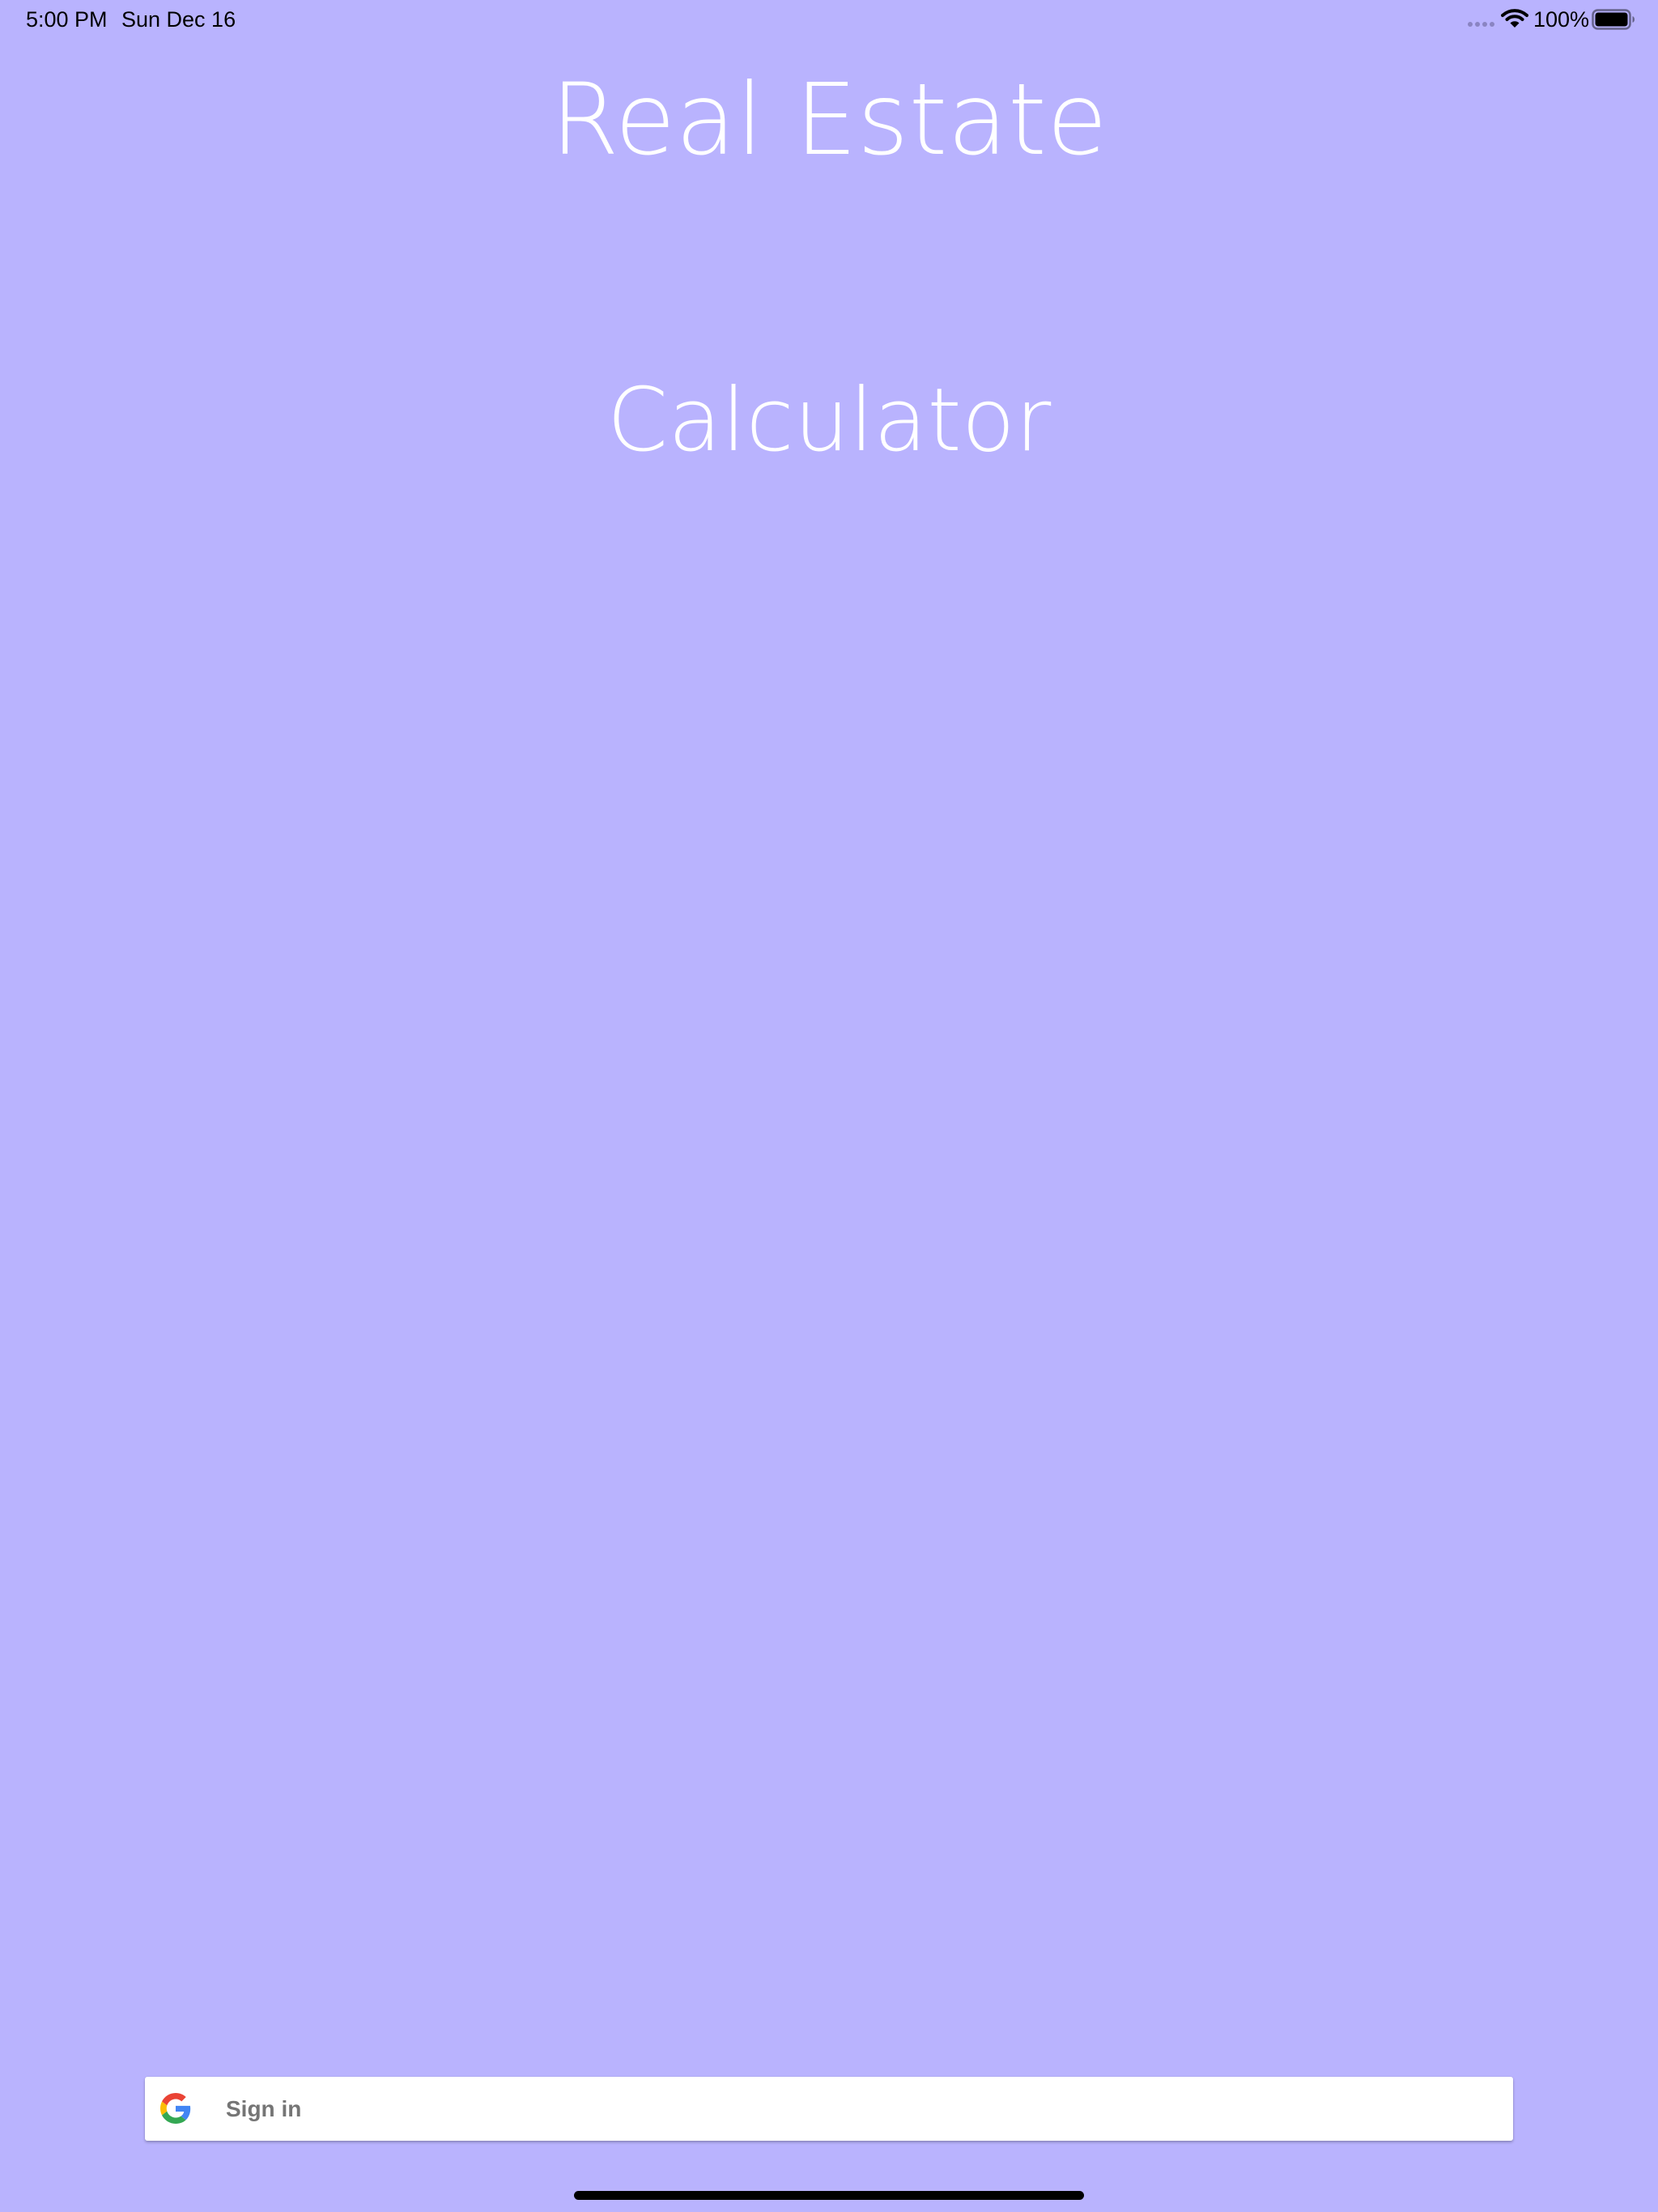  What do you see at coordinates (829, 120) in the screenshot?
I see `title-line-1: Real Estate` at bounding box center [829, 120].